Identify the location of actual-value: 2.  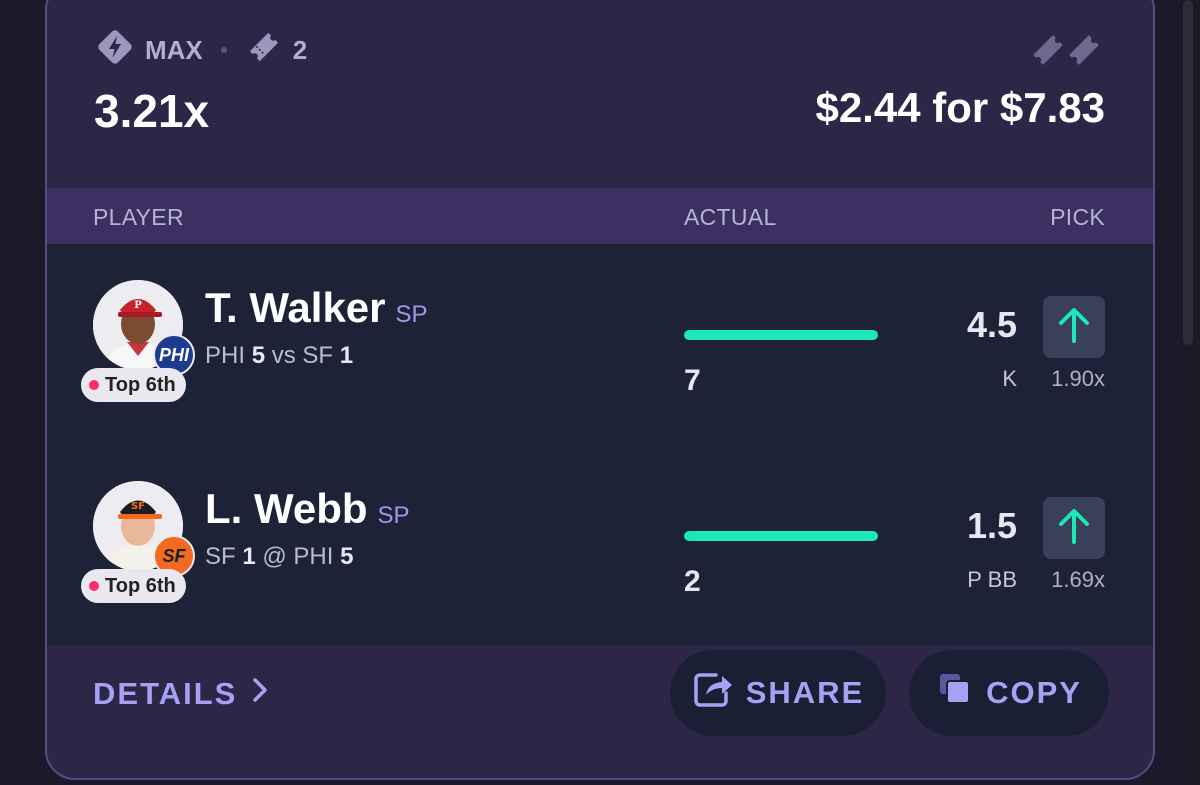
(692, 581).